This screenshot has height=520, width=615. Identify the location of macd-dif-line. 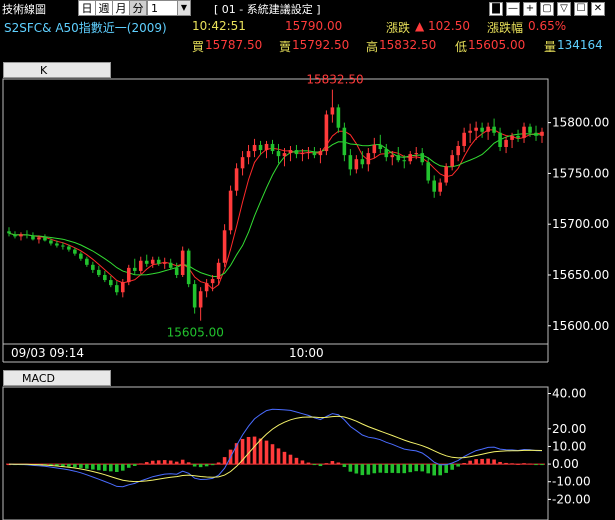
(275, 448).